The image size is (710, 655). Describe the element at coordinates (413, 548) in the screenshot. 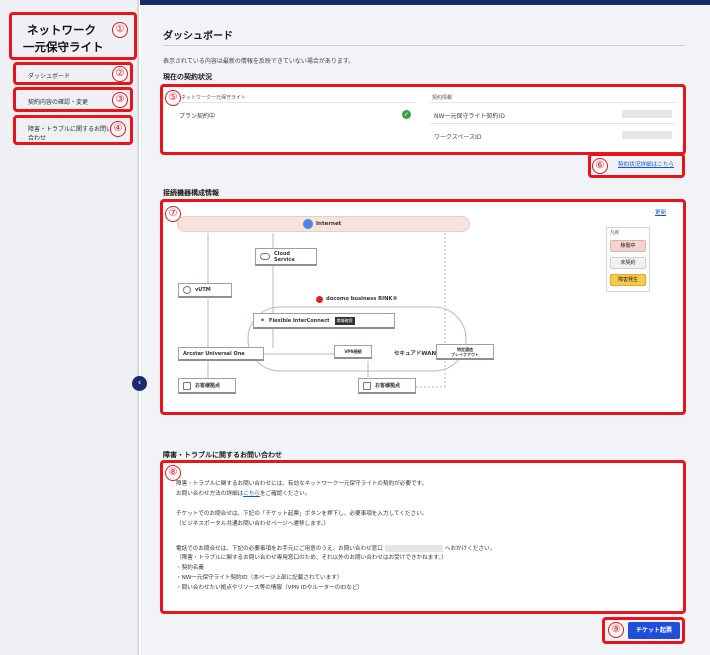

I see `phone-number-masked` at that location.